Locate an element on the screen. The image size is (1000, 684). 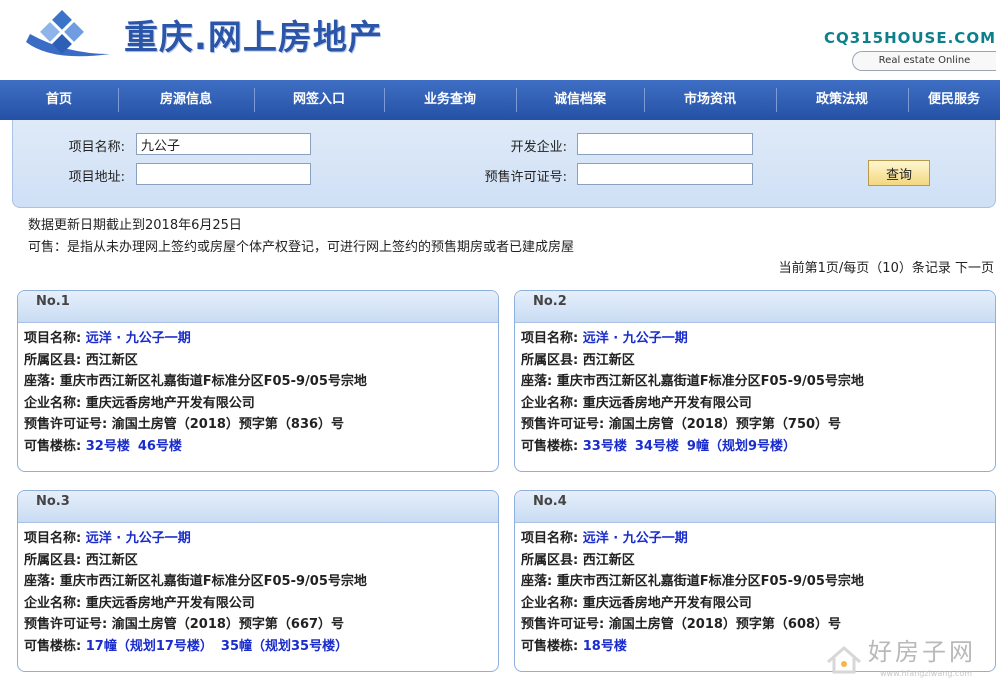
next-page-link: 下一页 is located at coordinates (974, 268).